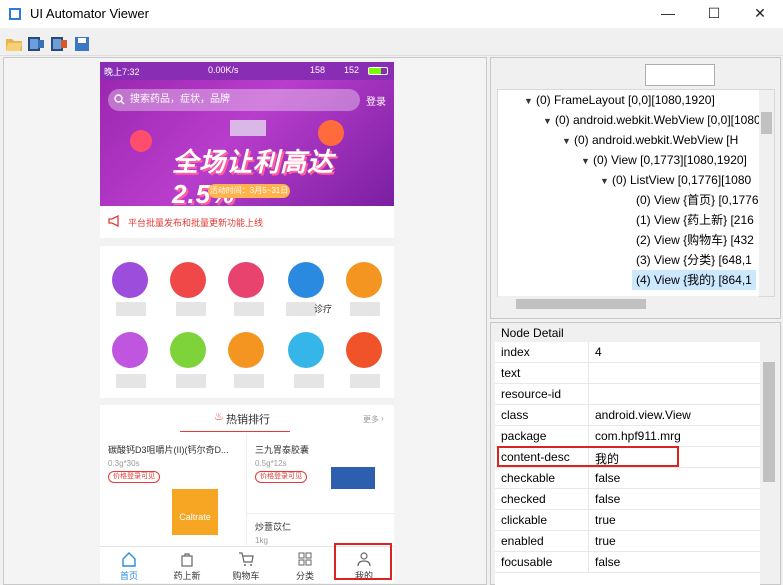  I want to click on nav-home: 首页, so click(129, 565).